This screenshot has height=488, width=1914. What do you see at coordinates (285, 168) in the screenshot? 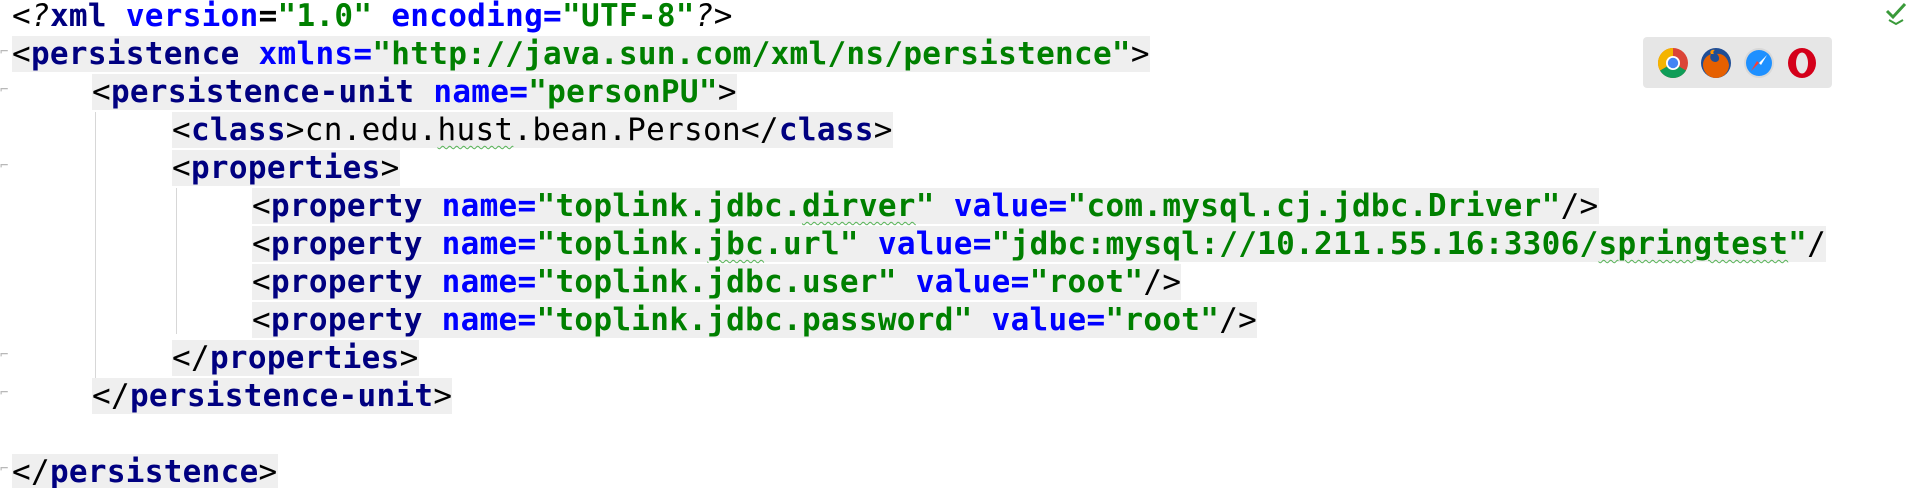
I see `token: properties` at bounding box center [285, 168].